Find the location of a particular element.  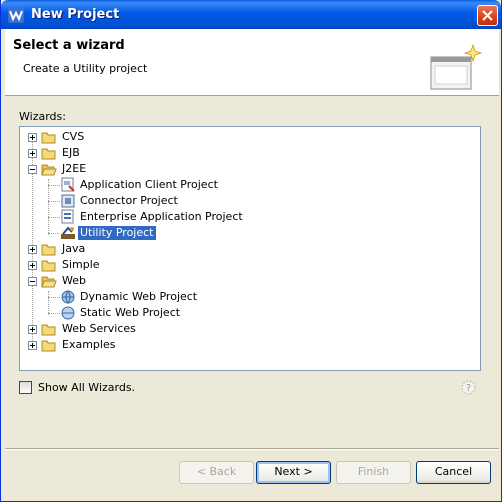

tree-item-label: CVS is located at coordinates (73, 136).